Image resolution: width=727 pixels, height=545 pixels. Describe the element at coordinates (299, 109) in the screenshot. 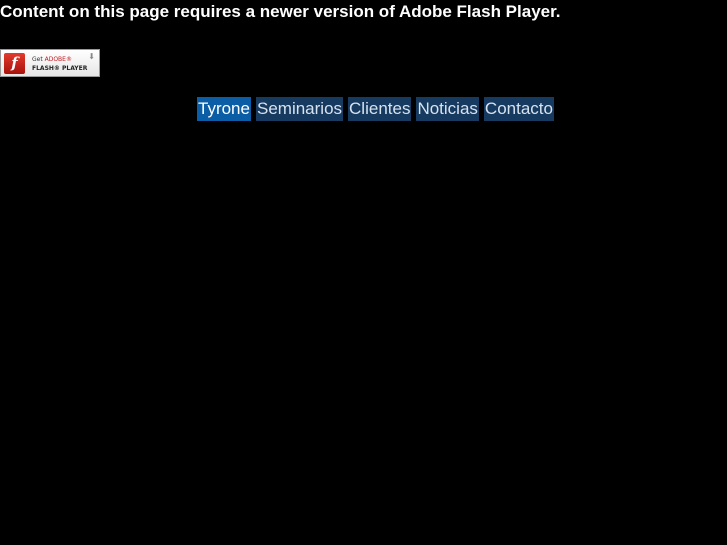

I see `nav-item-seminarios: Seminarios` at that location.